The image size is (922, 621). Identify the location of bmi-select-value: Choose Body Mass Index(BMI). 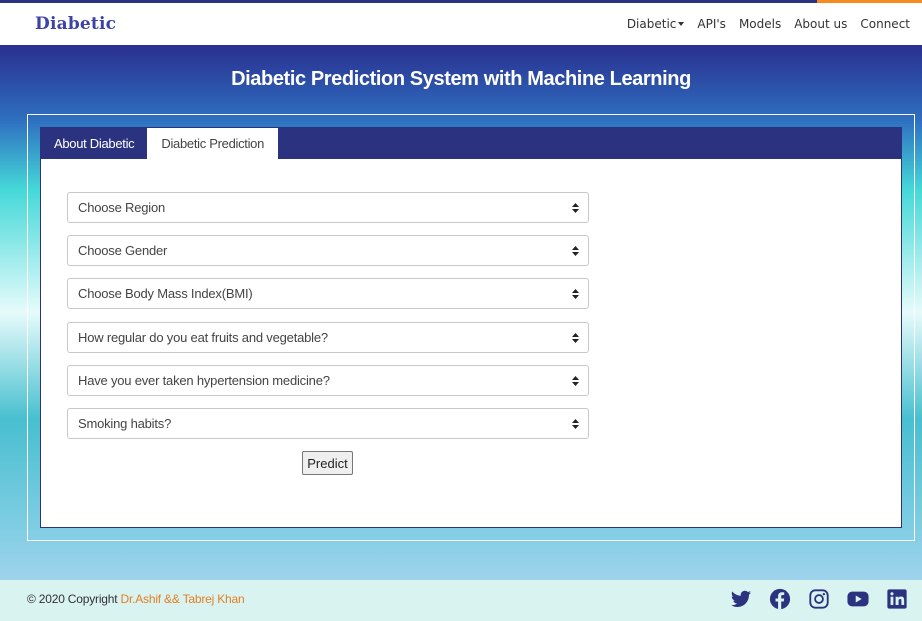
(165, 293).